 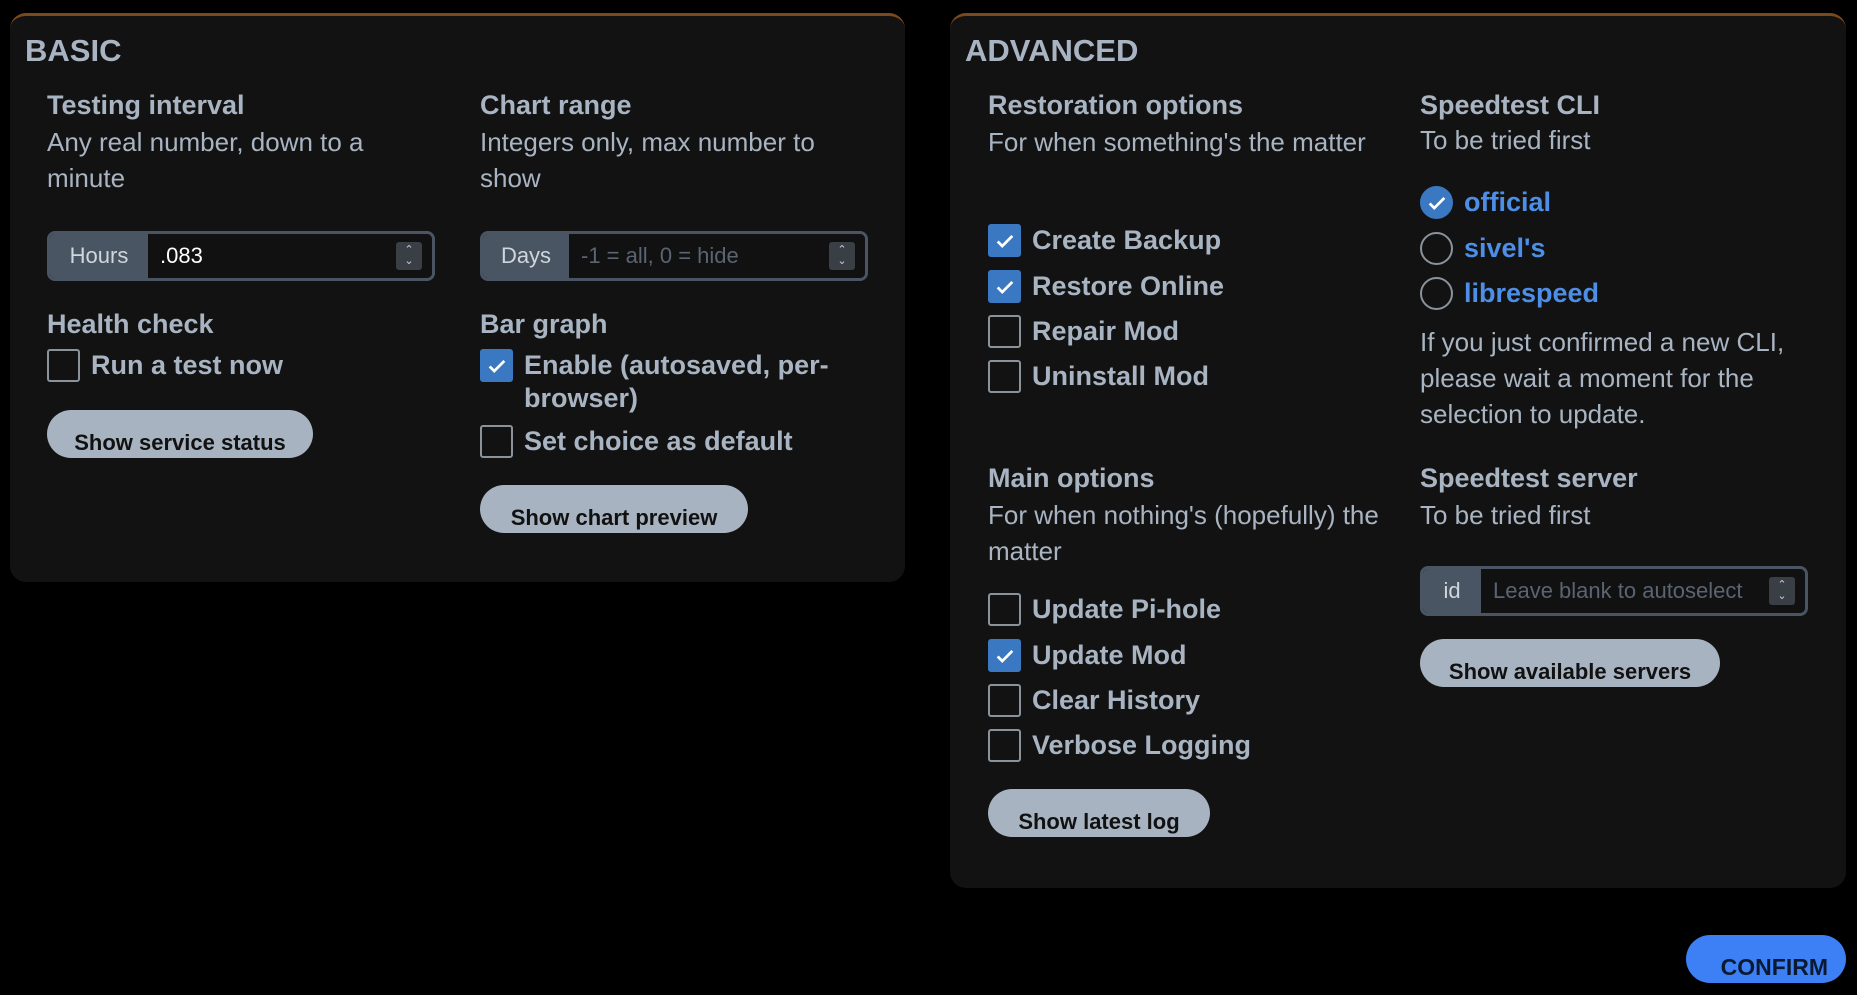 What do you see at coordinates (1004, 745) in the screenshot?
I see `verbose-logging-checkbox` at bounding box center [1004, 745].